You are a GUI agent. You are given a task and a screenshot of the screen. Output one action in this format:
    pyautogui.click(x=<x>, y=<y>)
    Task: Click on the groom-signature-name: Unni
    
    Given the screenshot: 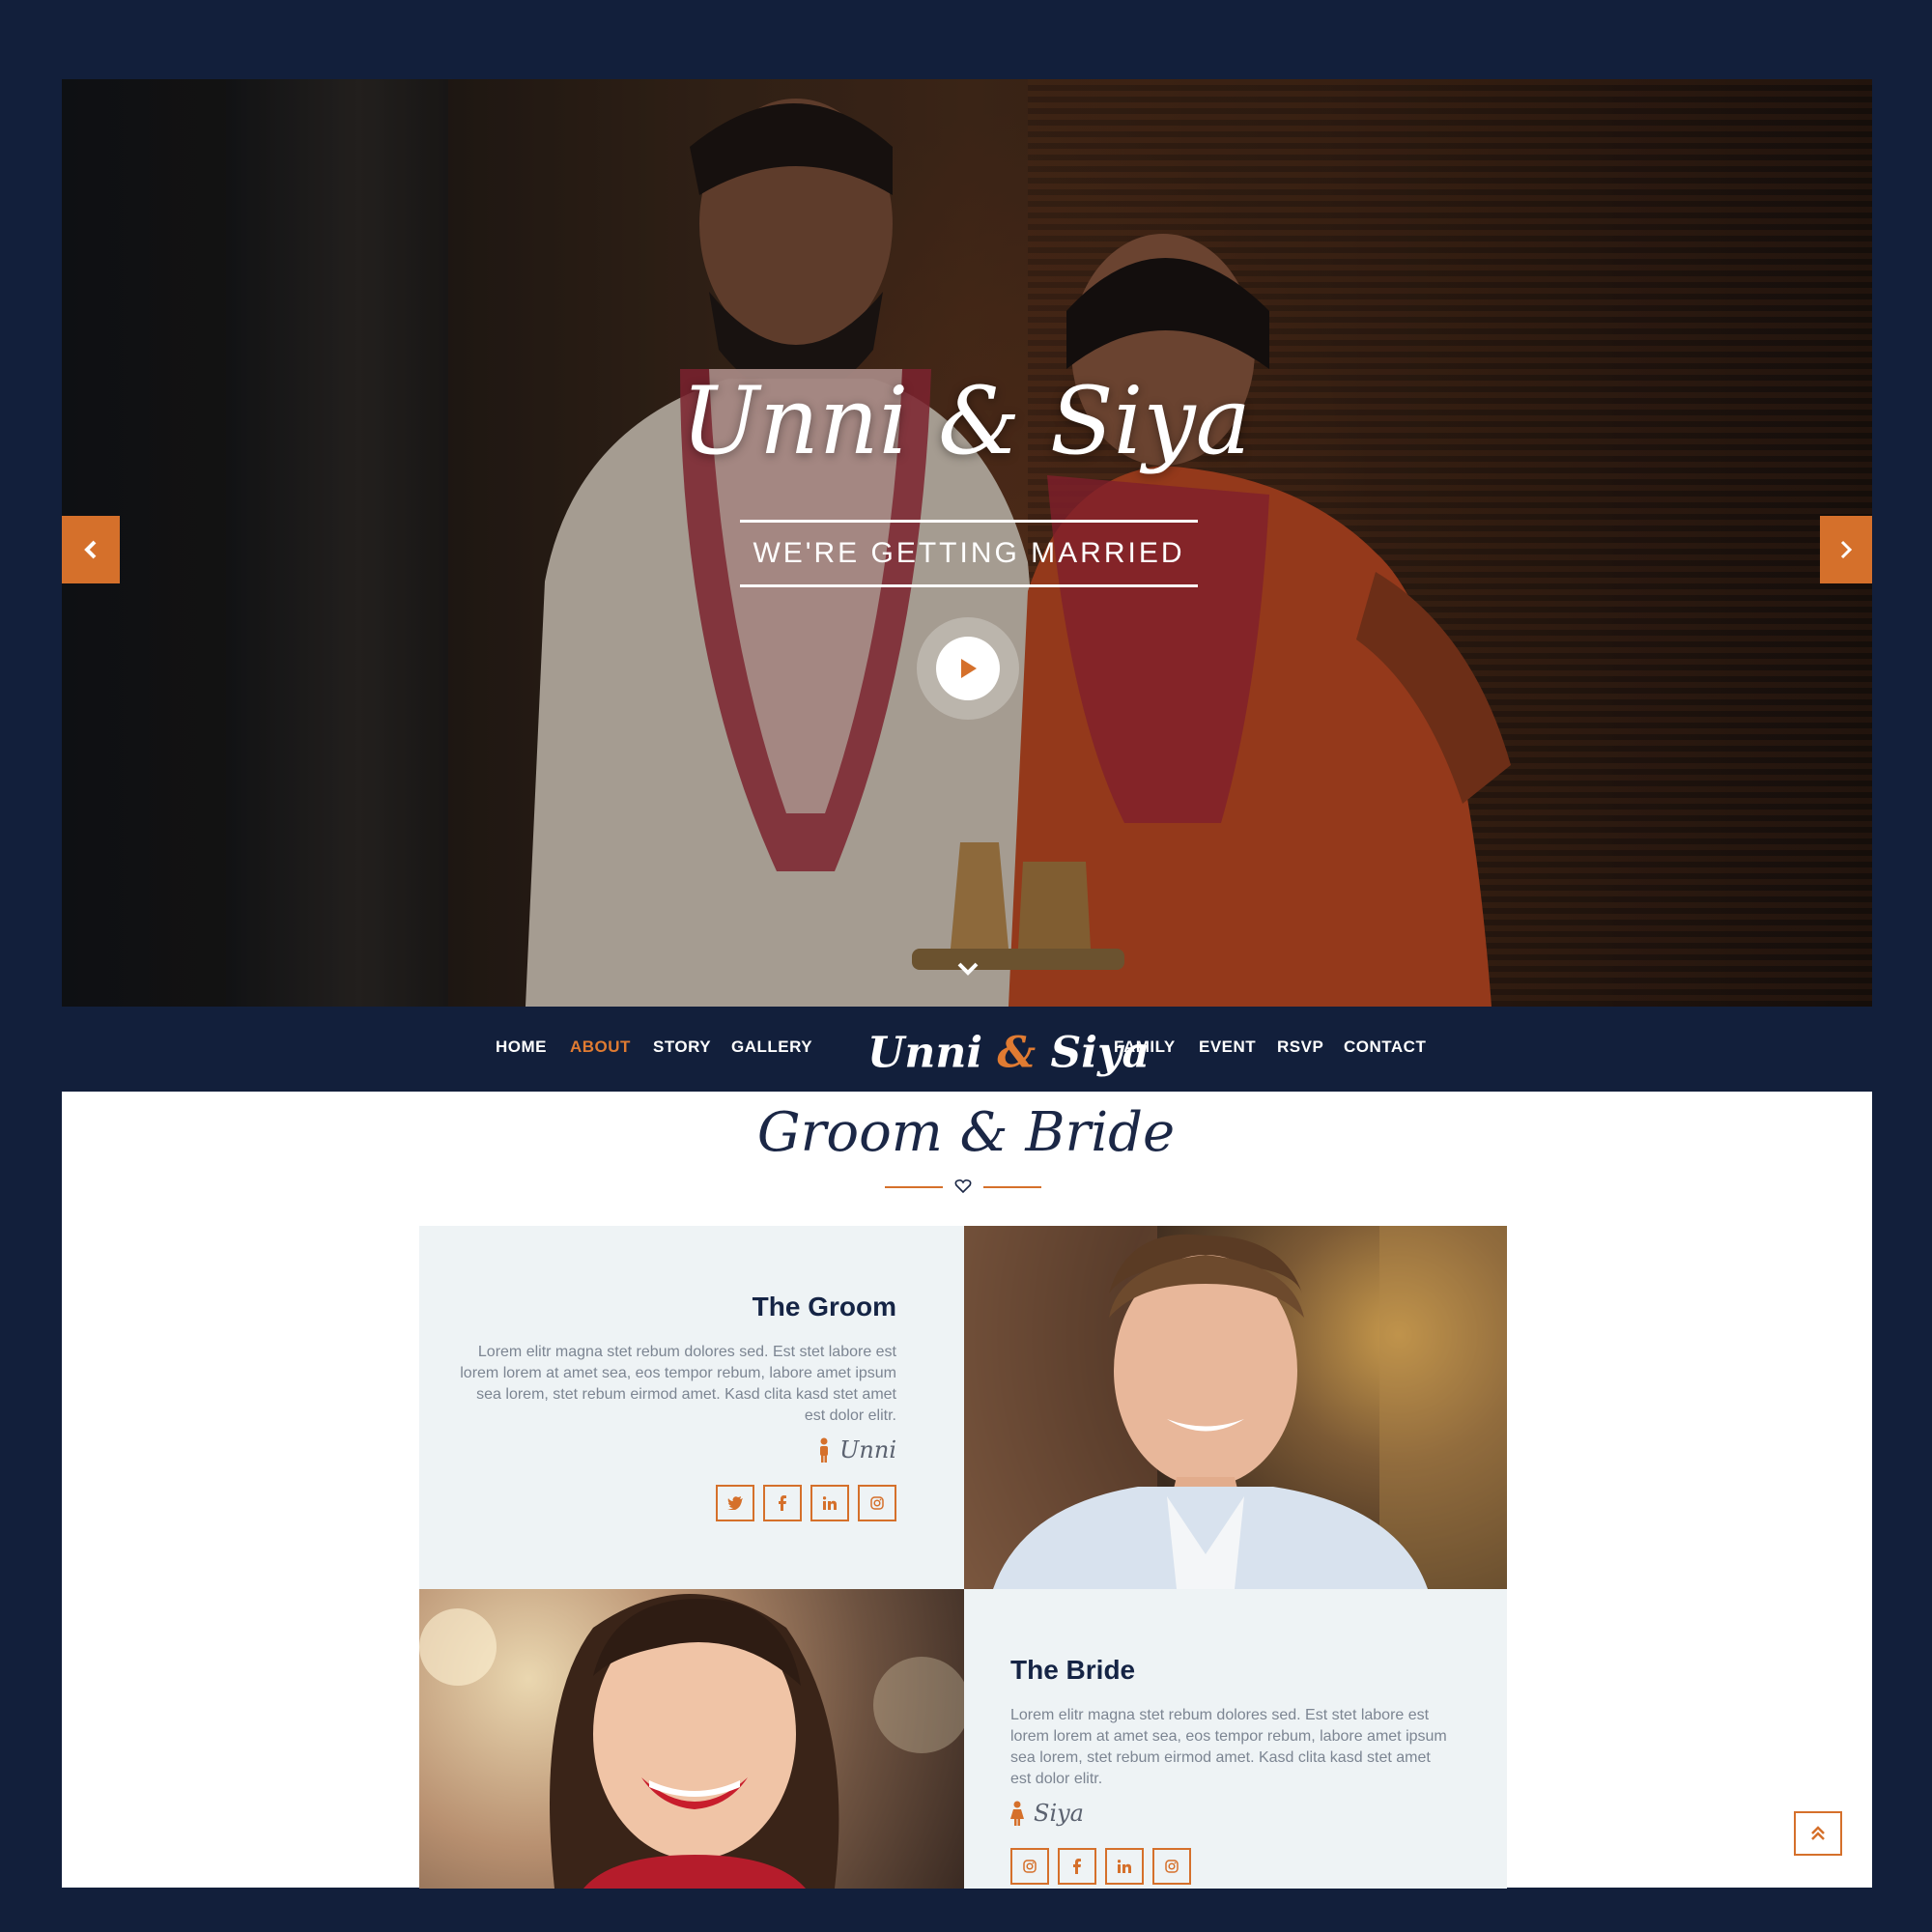 What is the action you would take?
    pyautogui.click(x=867, y=1449)
    